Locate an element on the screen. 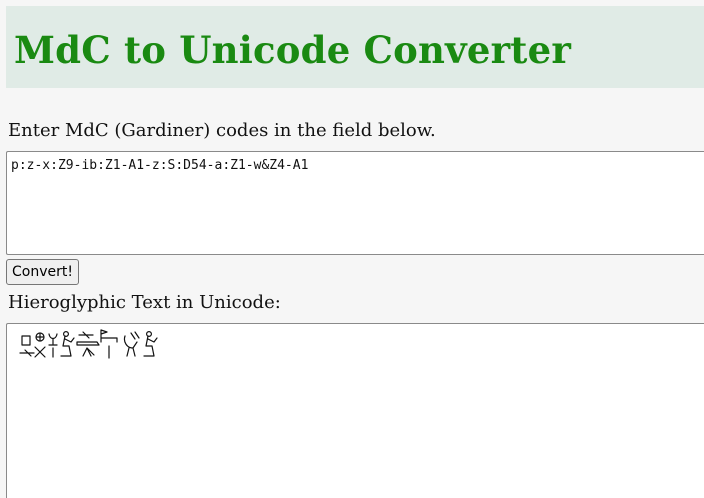  page-title: MdC to Unicode Converter is located at coordinates (293, 50).